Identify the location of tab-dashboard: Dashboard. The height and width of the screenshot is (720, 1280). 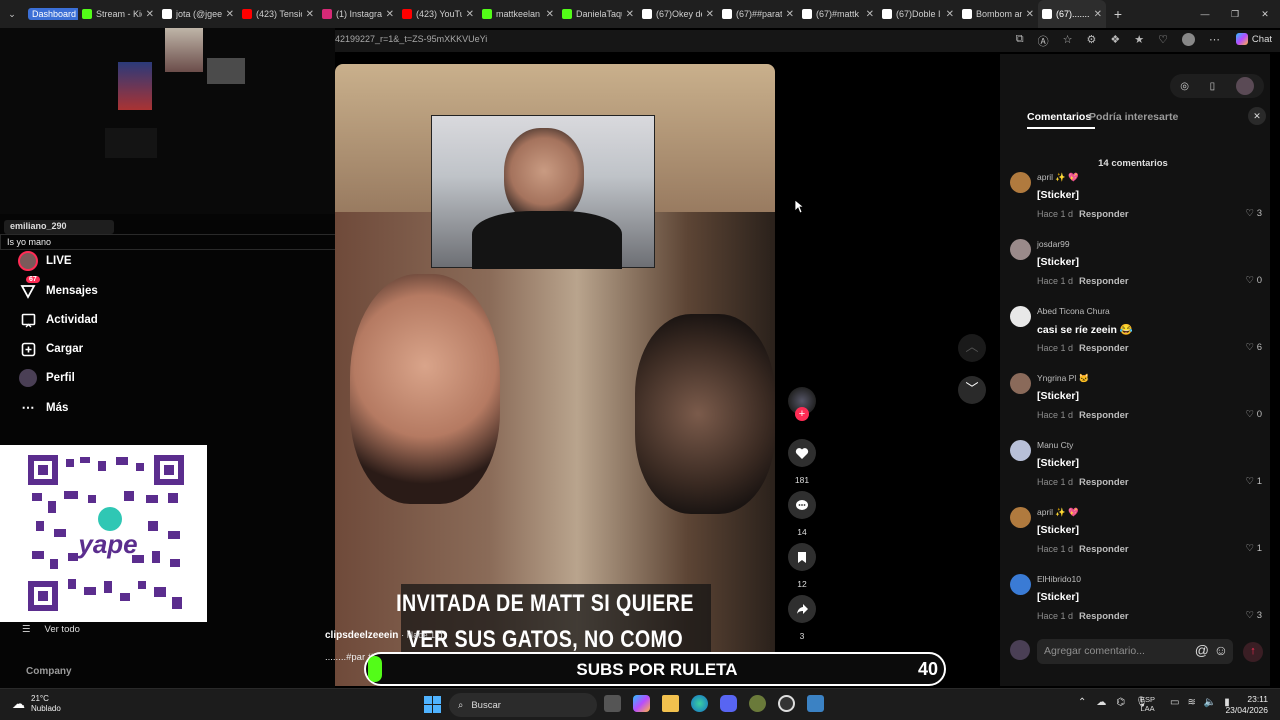
(51, 14).